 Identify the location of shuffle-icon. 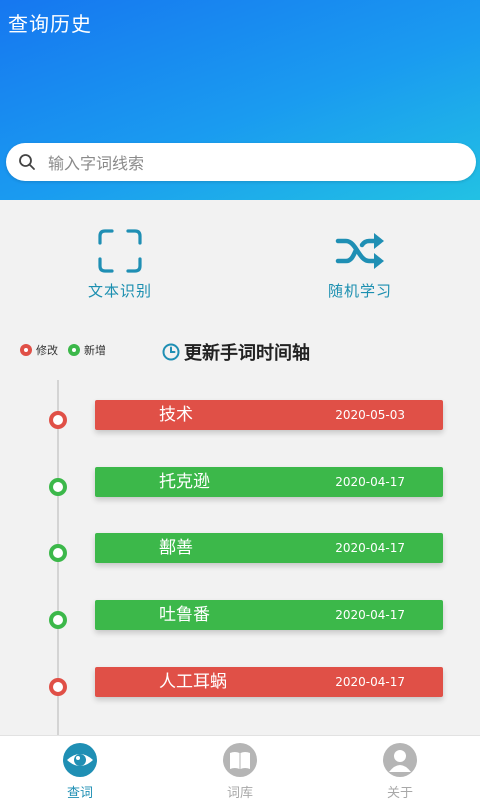
(359, 251).